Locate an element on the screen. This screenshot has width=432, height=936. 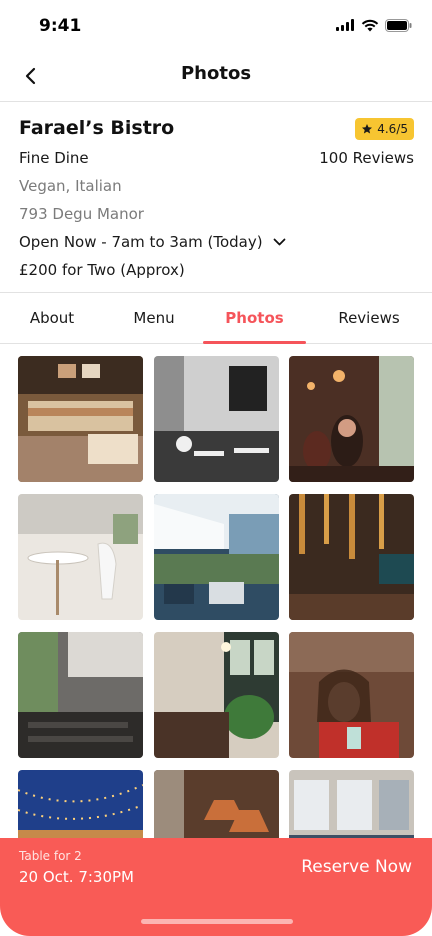
page-title: Photos is located at coordinates (216, 73).